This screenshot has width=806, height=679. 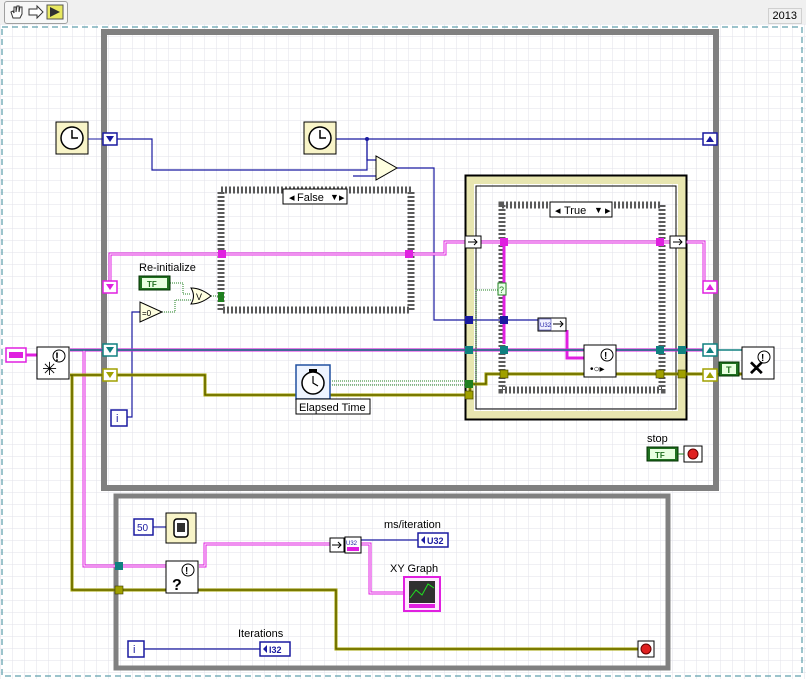 What do you see at coordinates (17, 12) in the screenshot?
I see `hand-tool-icon` at bounding box center [17, 12].